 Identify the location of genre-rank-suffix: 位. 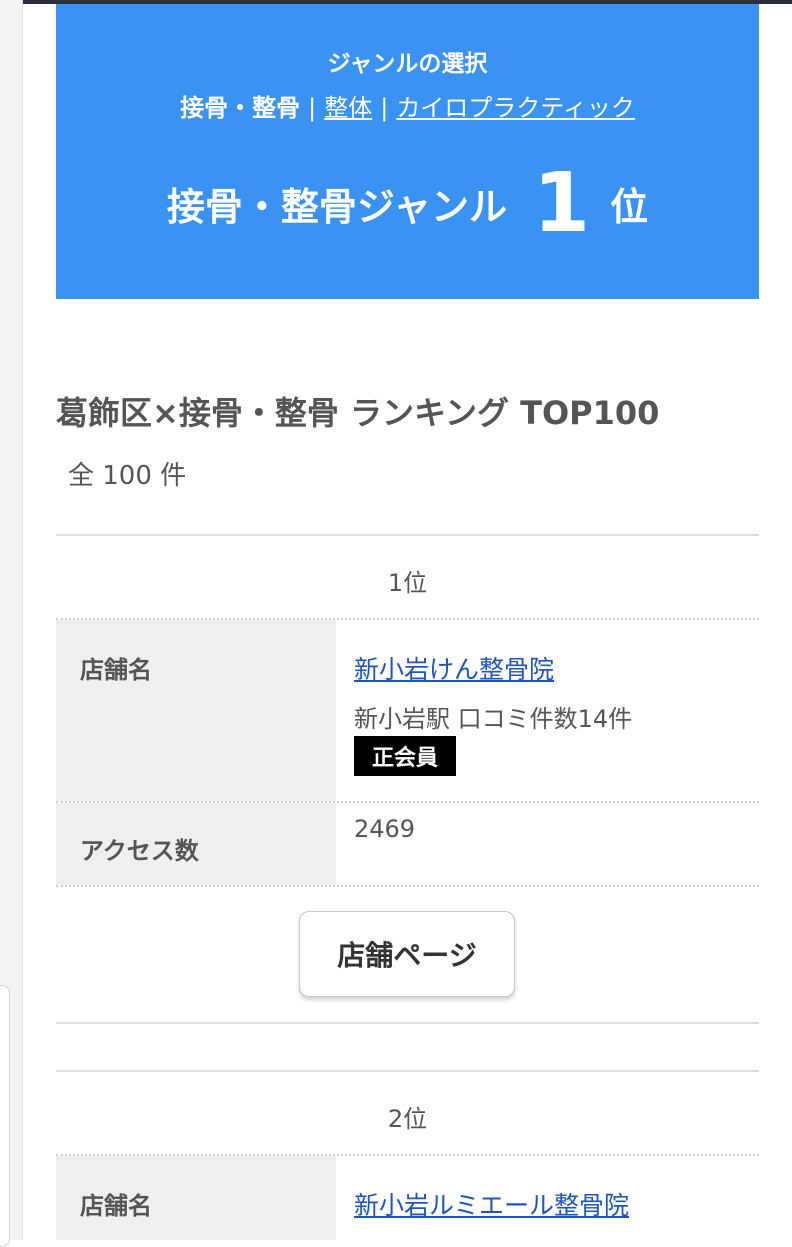
(629, 207).